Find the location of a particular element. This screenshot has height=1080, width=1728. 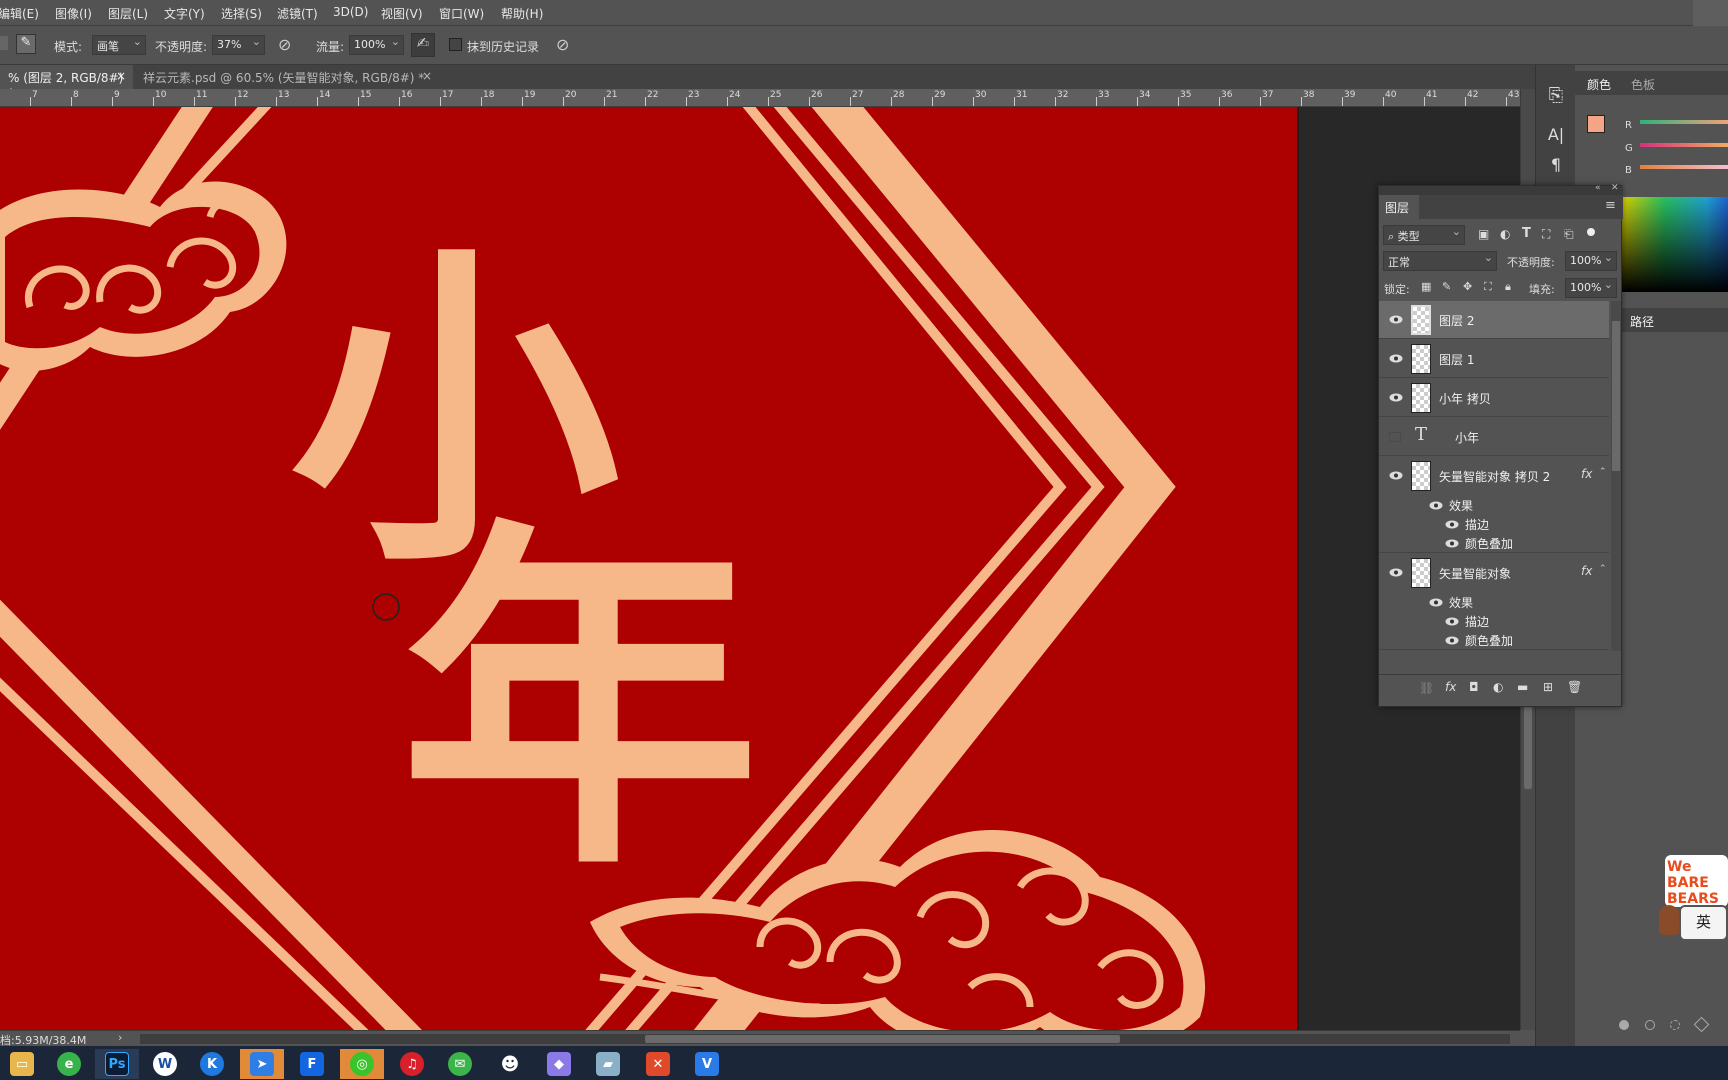

tab-xiangyun: 祥云元素.psd @ 60.5% (矢量智能对象, RGB/8#) * × is located at coordinates (287, 77).